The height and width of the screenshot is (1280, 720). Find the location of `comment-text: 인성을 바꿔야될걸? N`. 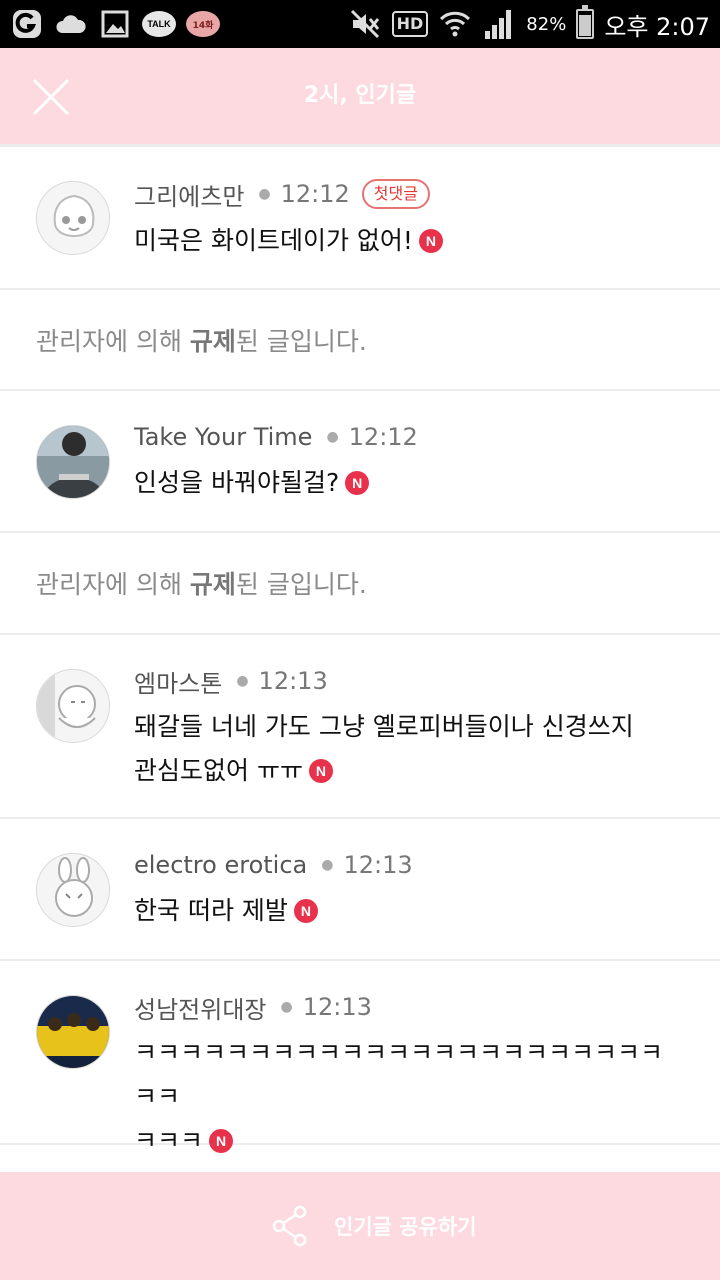

comment-text: 인성을 바꿔야될걸? N is located at coordinates (407, 483).